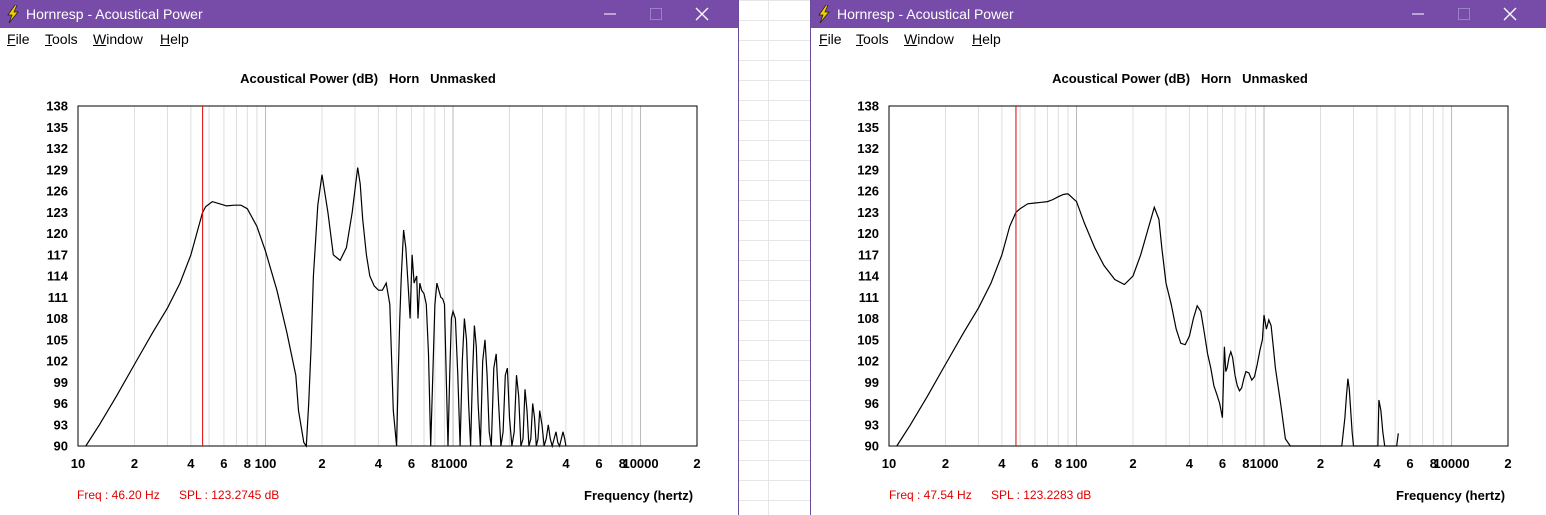 Image resolution: width=1546 pixels, height=515 pixels. What do you see at coordinates (824, 14) in the screenshot?
I see `lightning-bolt-icon` at bounding box center [824, 14].